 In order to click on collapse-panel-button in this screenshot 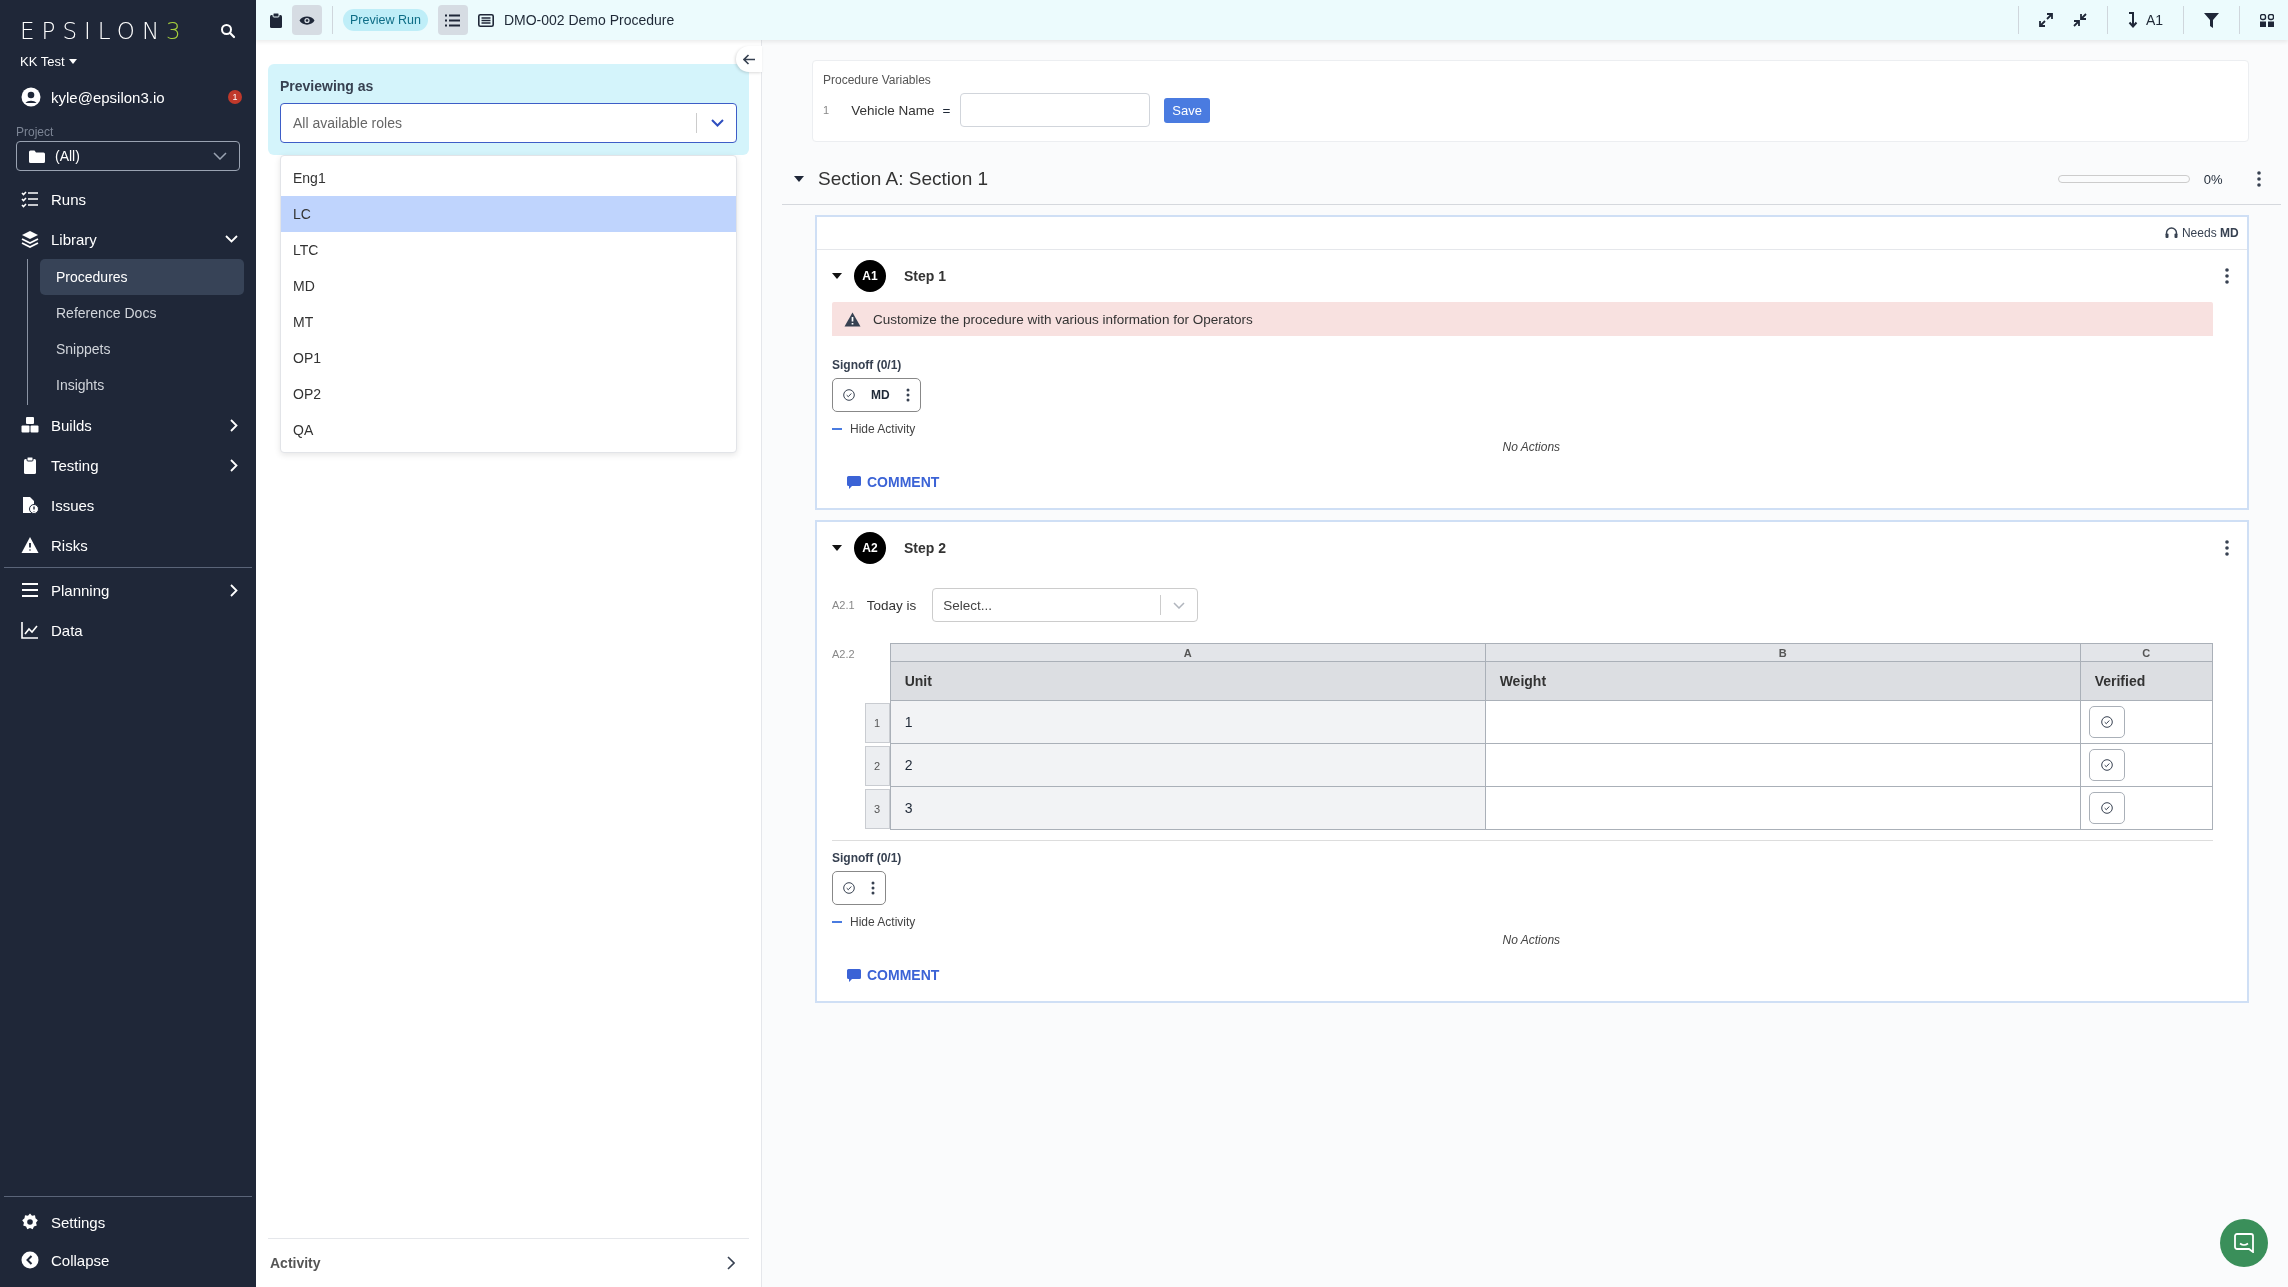, I will do `click(749, 59)`.